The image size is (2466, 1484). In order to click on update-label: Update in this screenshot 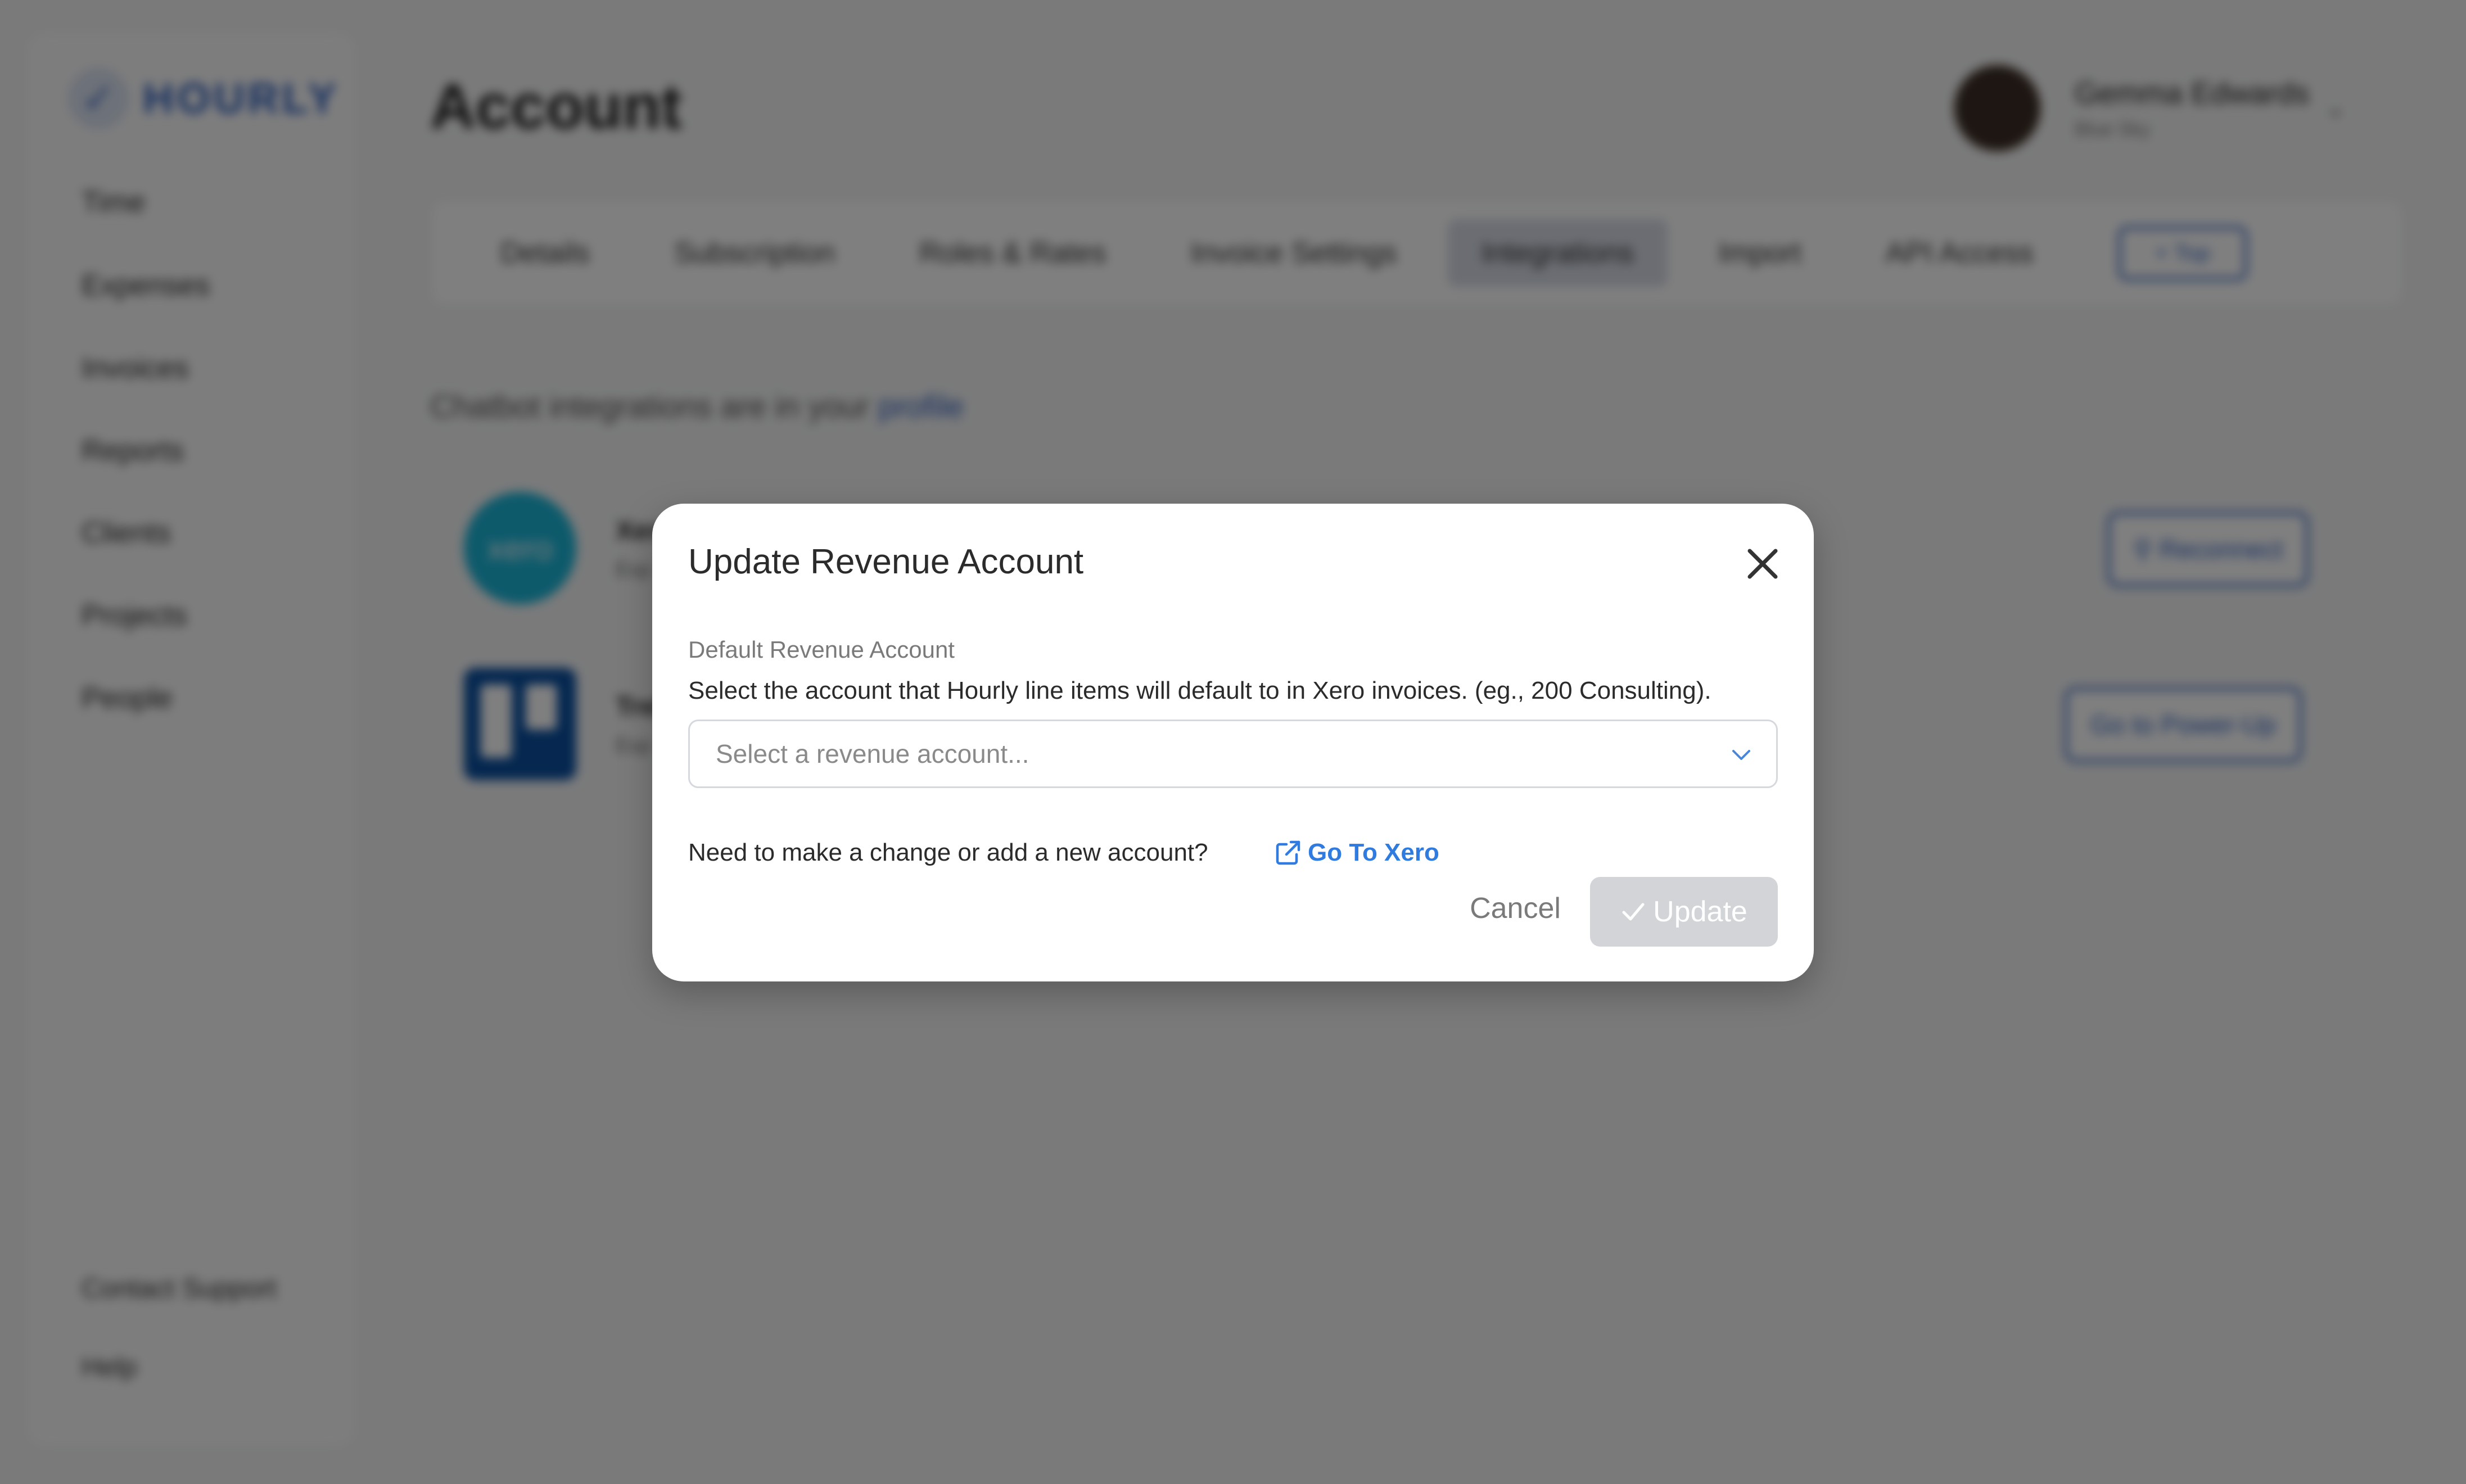, I will do `click(1700, 911)`.